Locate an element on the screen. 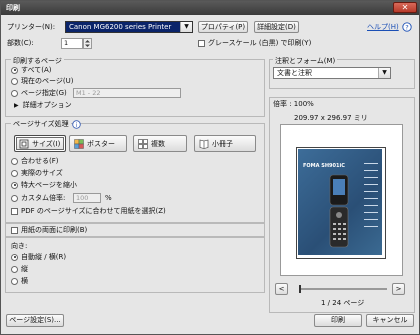 The height and width of the screenshot is (335, 420). booklet-button-label: 小冊子 is located at coordinates (222, 144).